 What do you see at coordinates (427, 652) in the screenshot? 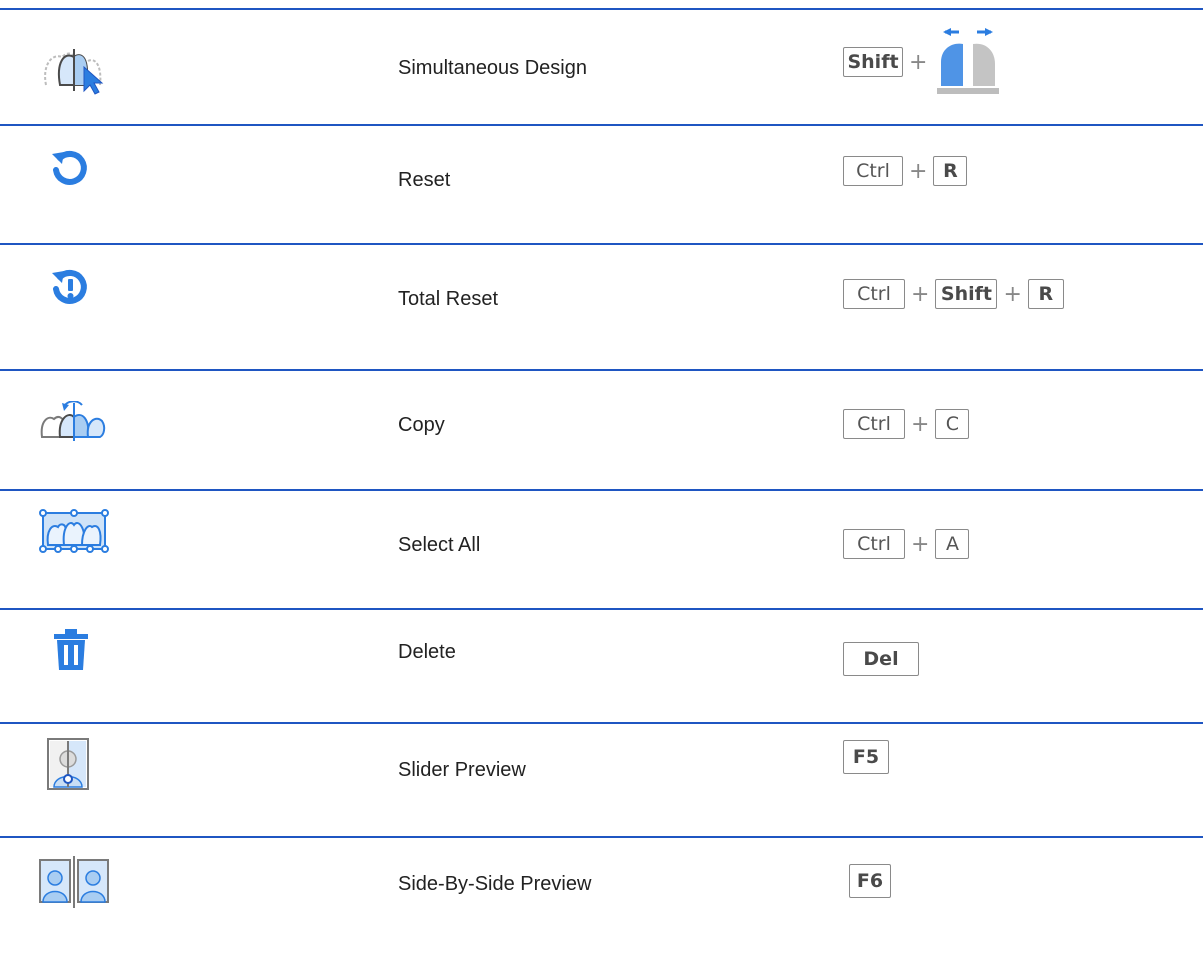
I see `shortcut-label: Delete` at bounding box center [427, 652].